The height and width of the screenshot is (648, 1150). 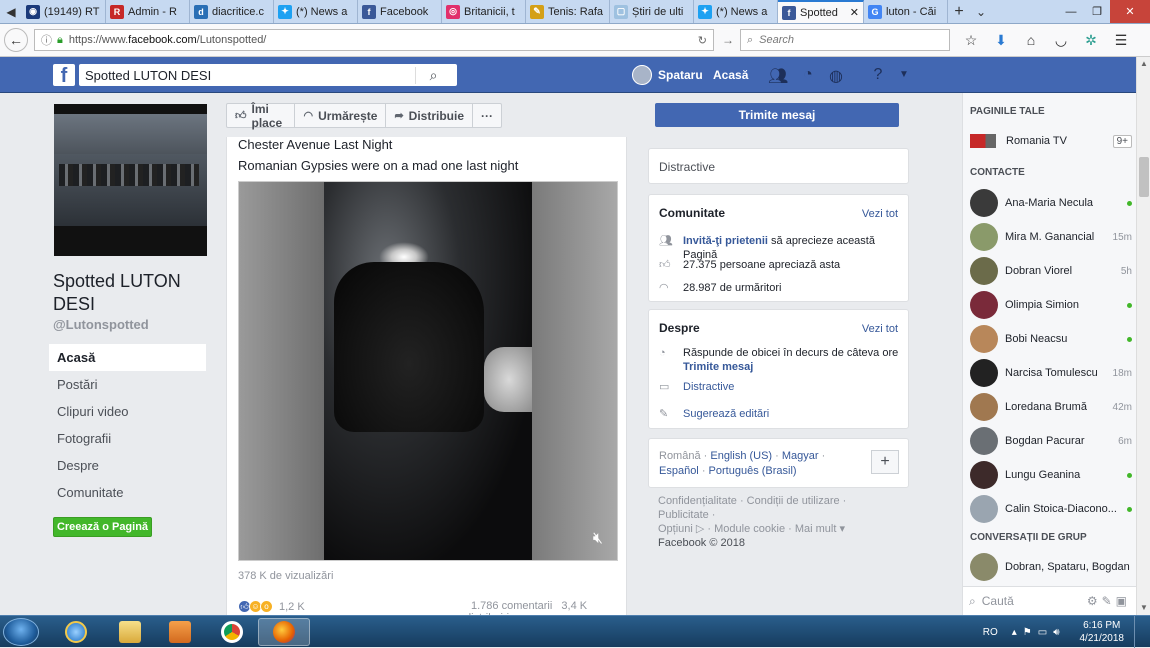 I want to click on tab-list-chevron-icon: ⌄, so click(x=981, y=11).